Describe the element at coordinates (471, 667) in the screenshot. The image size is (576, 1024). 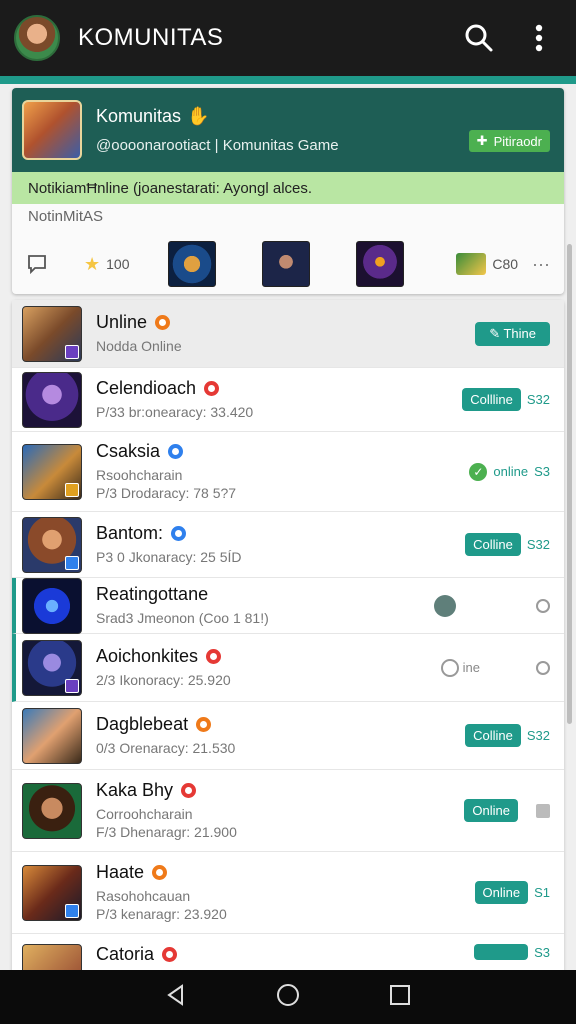
I see `status-label: ine` at that location.